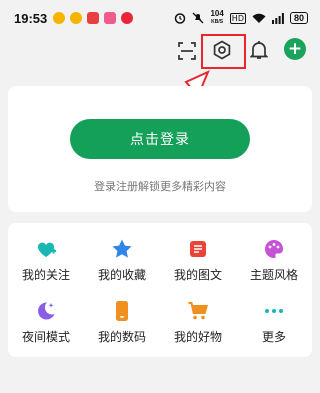 The height and width of the screenshot is (393, 320). Describe the element at coordinates (223, 51) in the screenshot. I see `highlight-box` at that location.